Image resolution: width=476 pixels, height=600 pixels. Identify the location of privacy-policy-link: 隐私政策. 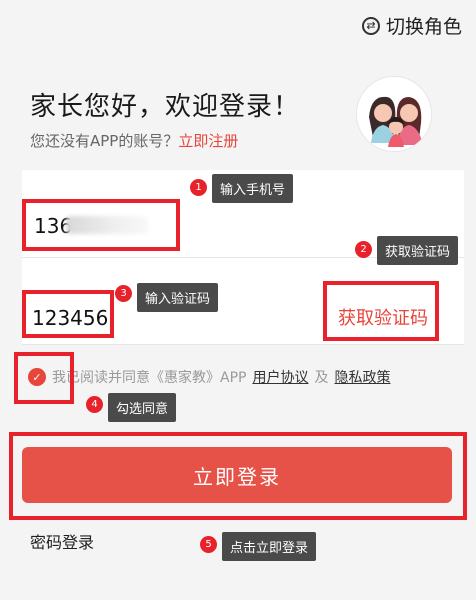
(362, 377).